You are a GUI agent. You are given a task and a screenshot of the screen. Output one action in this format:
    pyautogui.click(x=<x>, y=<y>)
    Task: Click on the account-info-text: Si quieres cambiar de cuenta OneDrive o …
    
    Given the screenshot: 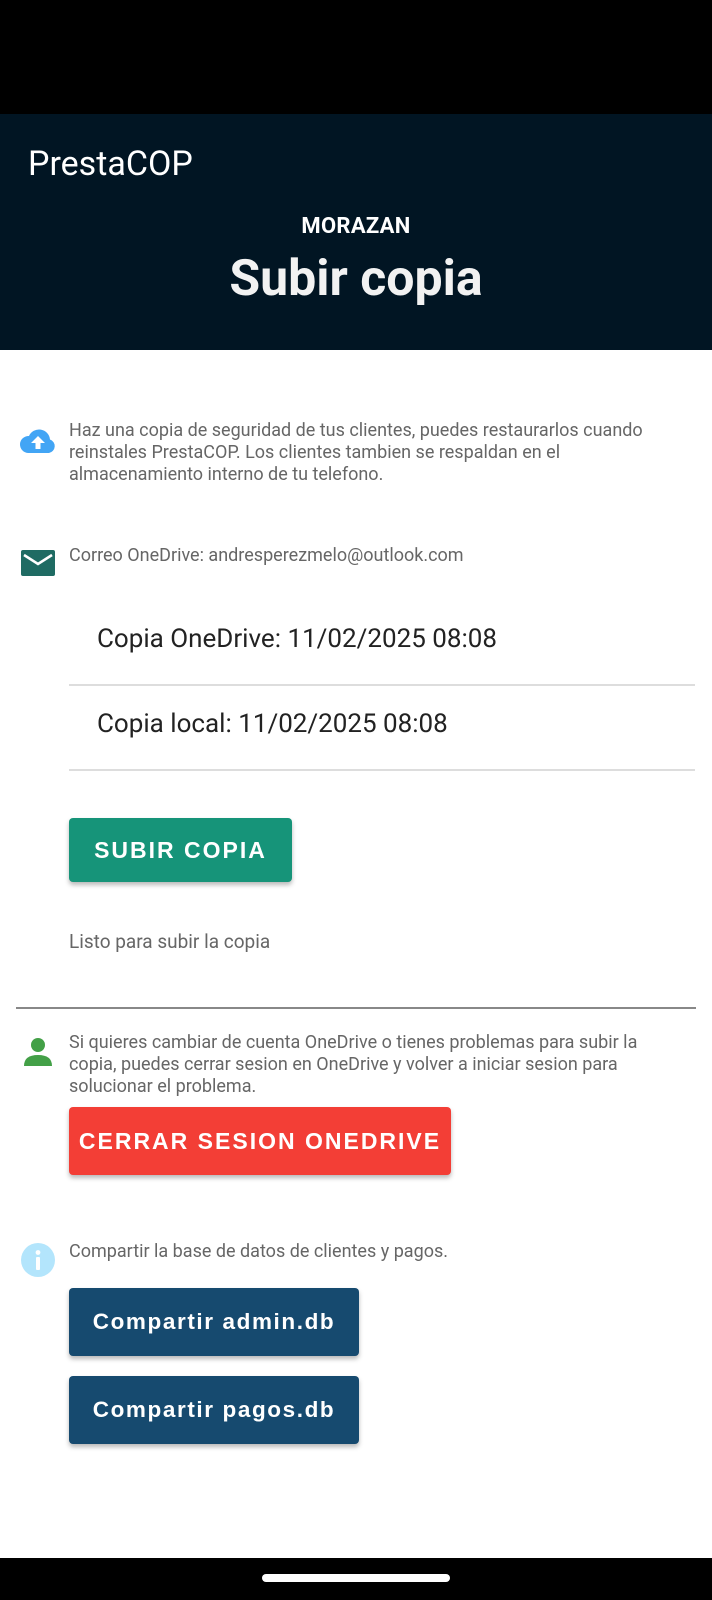 What is the action you would take?
    pyautogui.click(x=353, y=1064)
    